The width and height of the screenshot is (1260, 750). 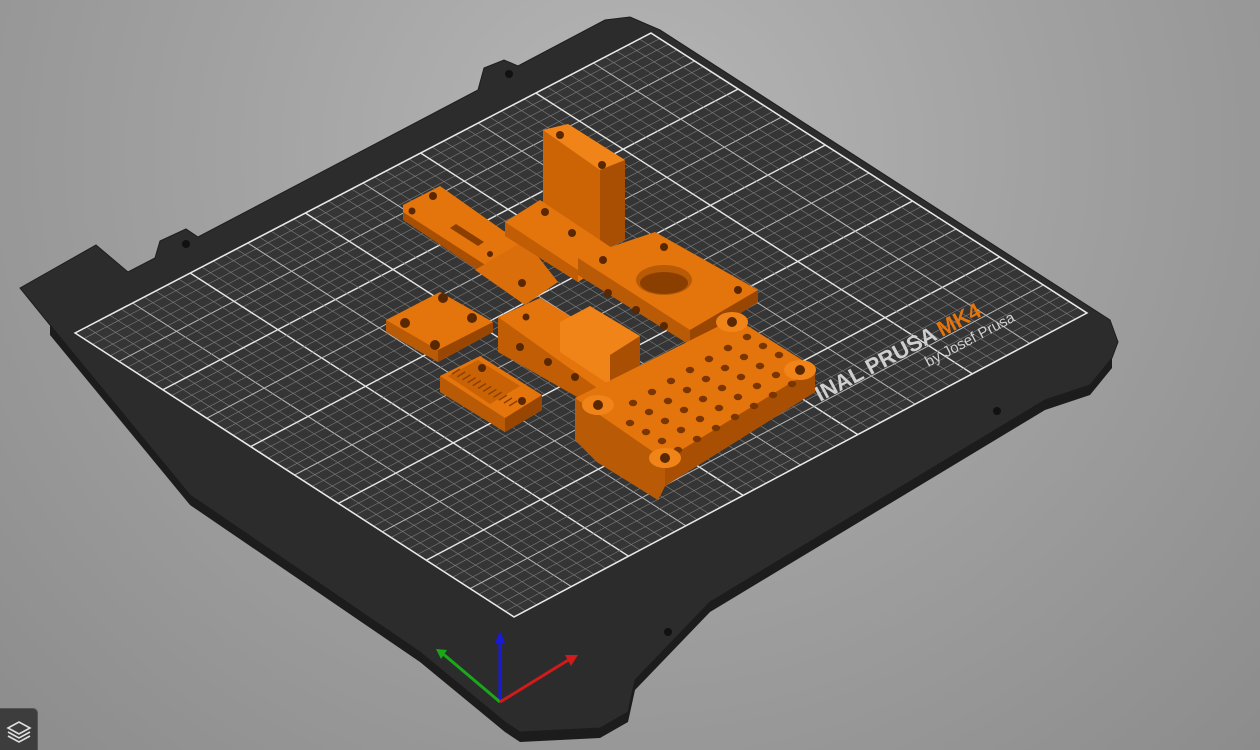 What do you see at coordinates (19, 732) in the screenshot?
I see `layers-icon` at bounding box center [19, 732].